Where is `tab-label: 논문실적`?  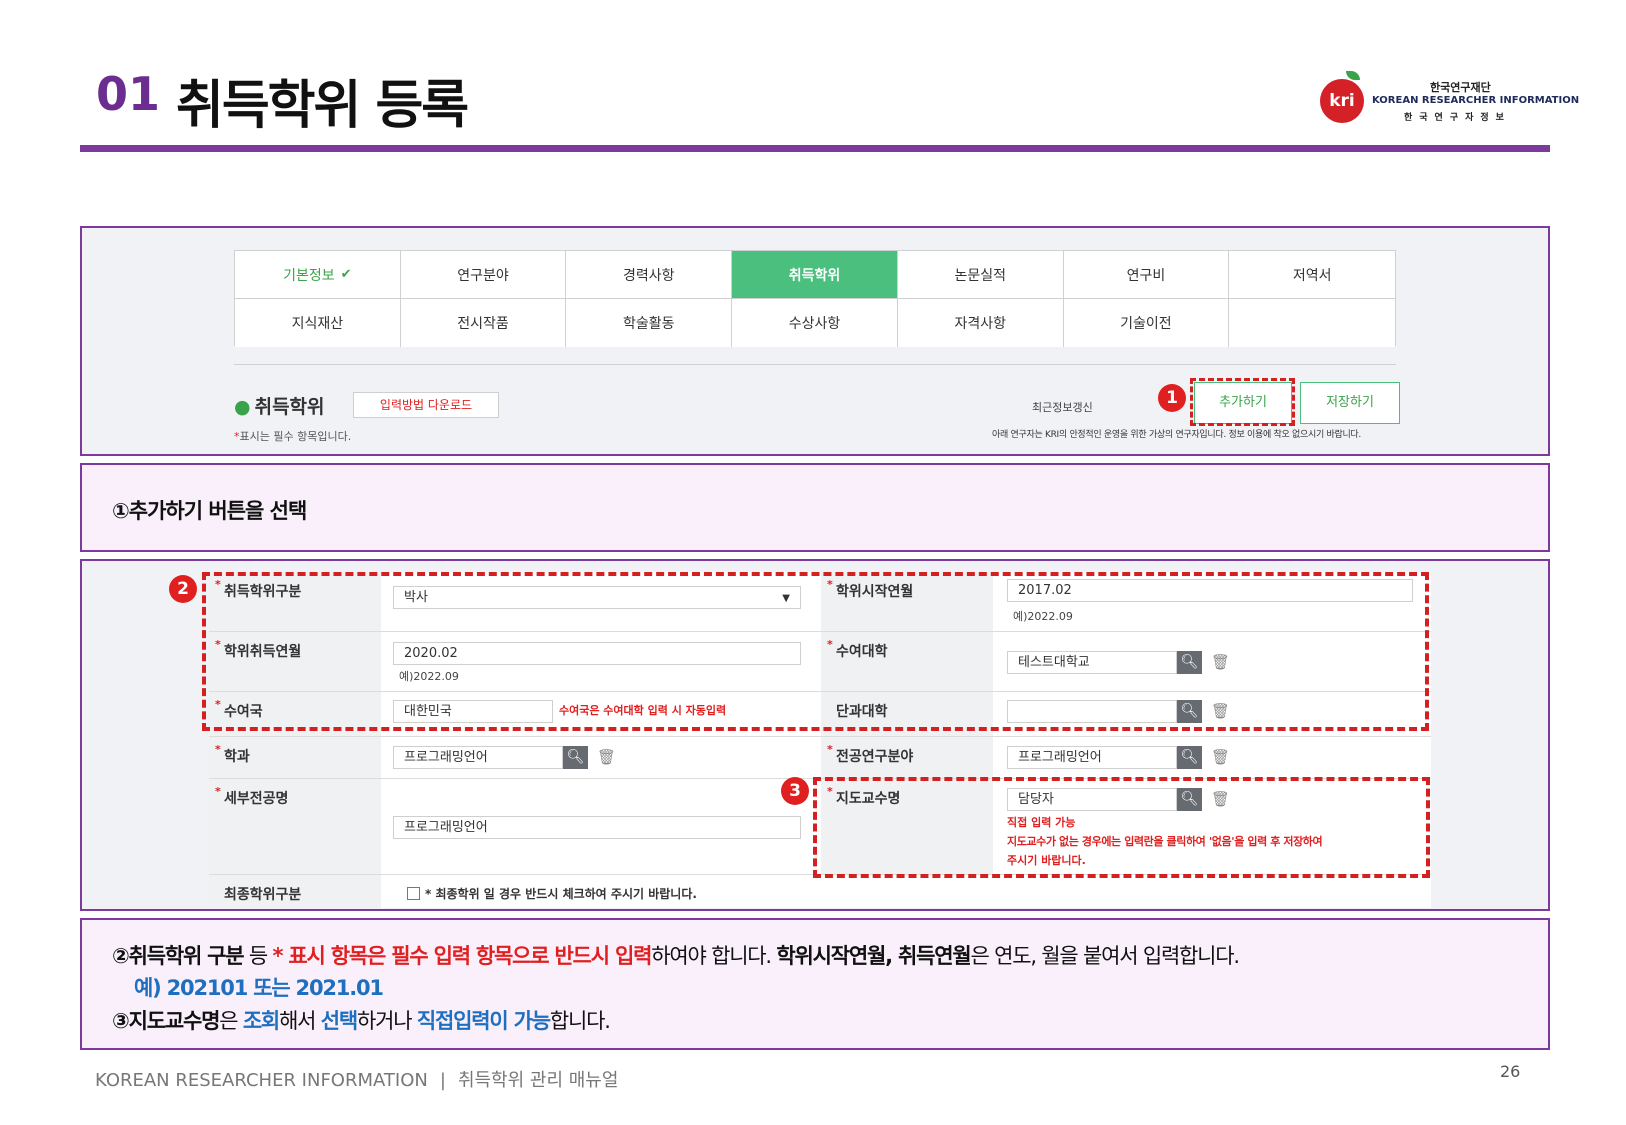
tab-label: 논문실적 is located at coordinates (980, 275).